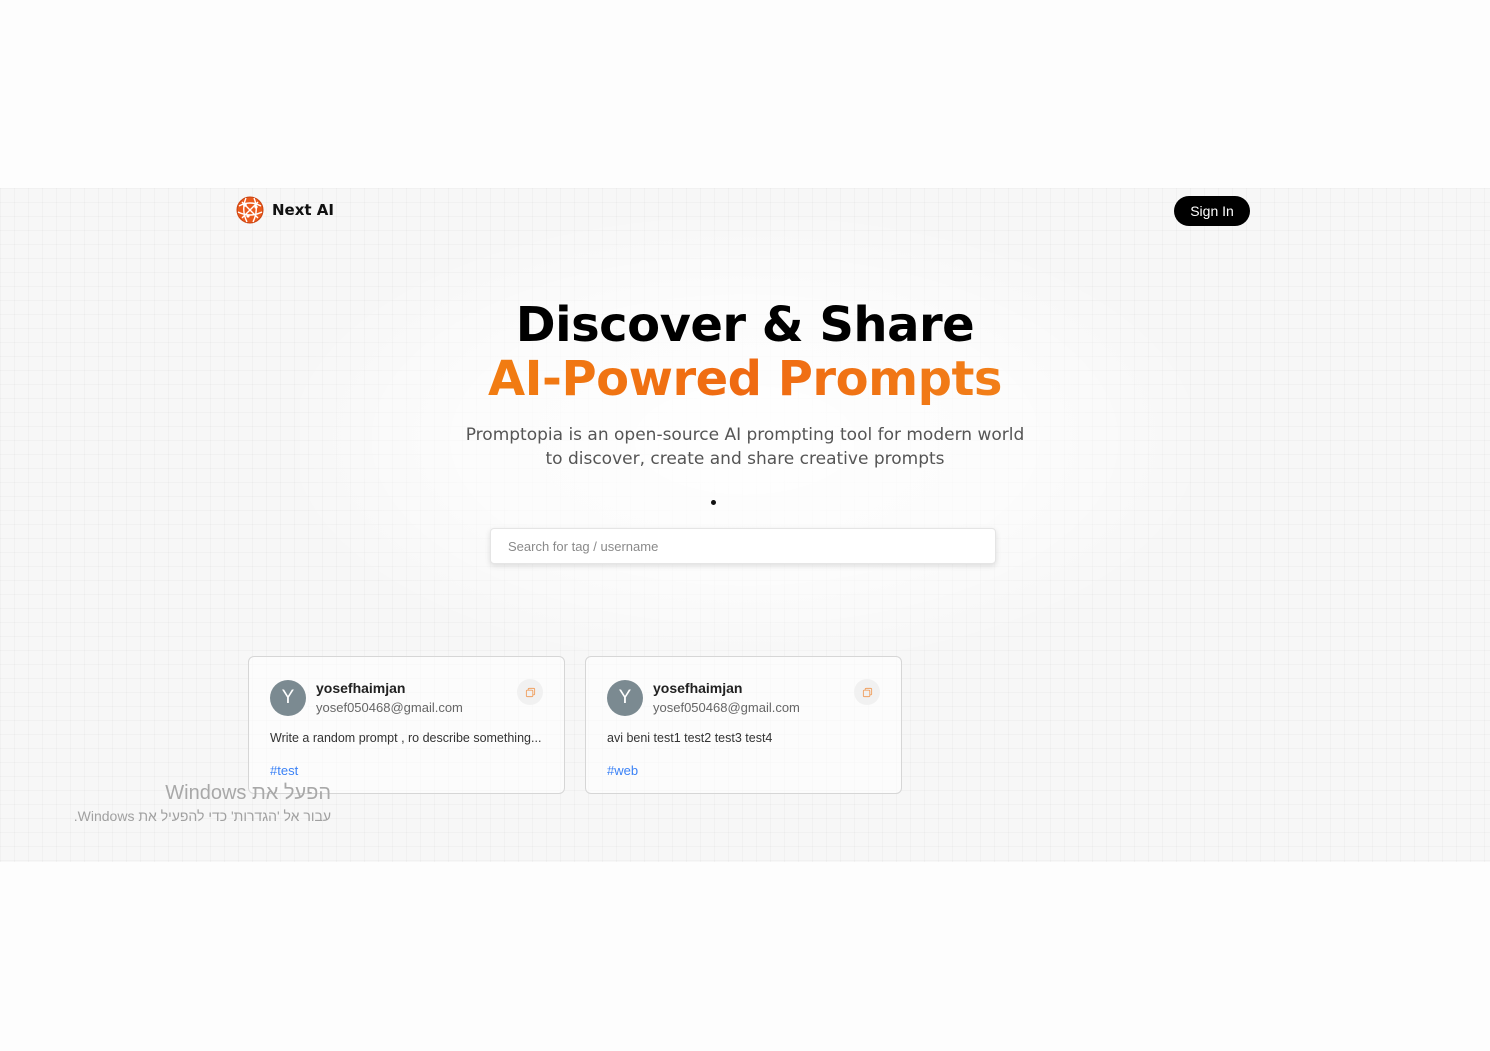  What do you see at coordinates (202, 816) in the screenshot?
I see `windows-activation-subtitle: עבור אל 'הגדרות' כדי להפעיל את Windows.` at bounding box center [202, 816].